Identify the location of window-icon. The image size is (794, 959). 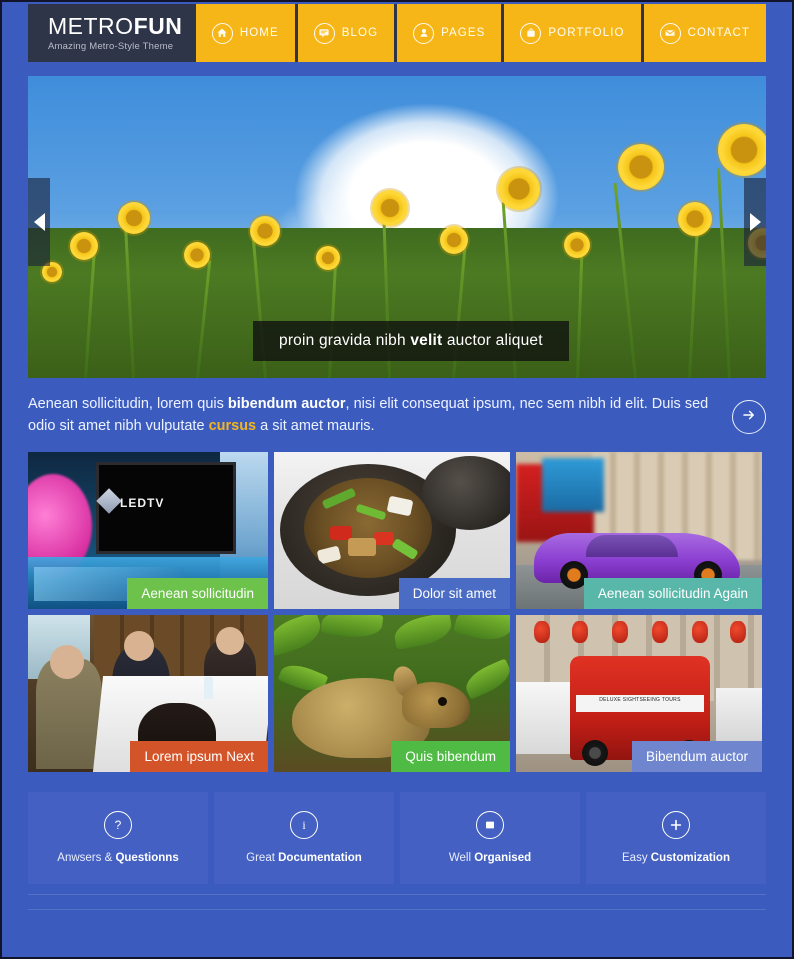
(490, 825).